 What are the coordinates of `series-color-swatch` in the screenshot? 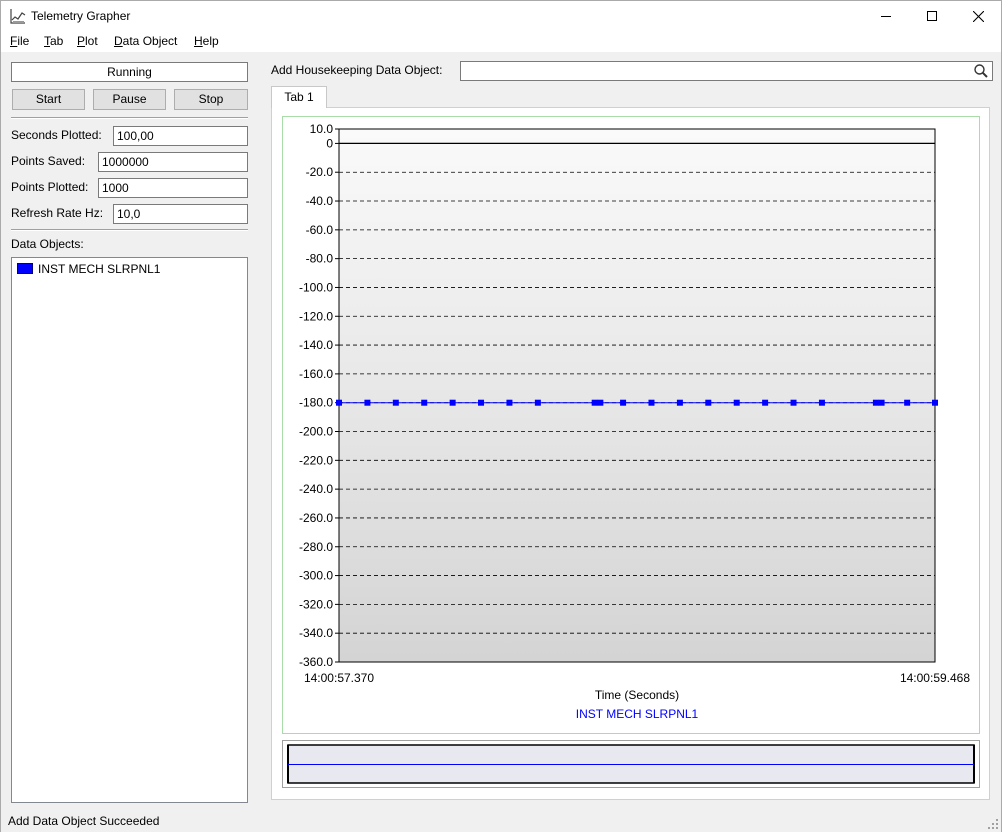 It's located at (25, 268).